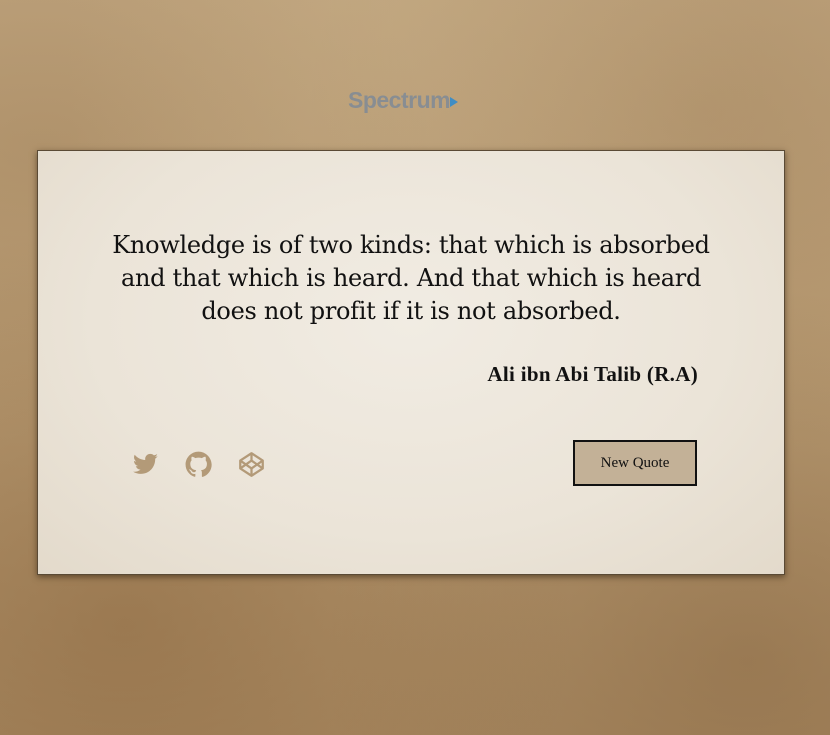 The image size is (830, 735). I want to click on twitter-link, so click(145, 464).